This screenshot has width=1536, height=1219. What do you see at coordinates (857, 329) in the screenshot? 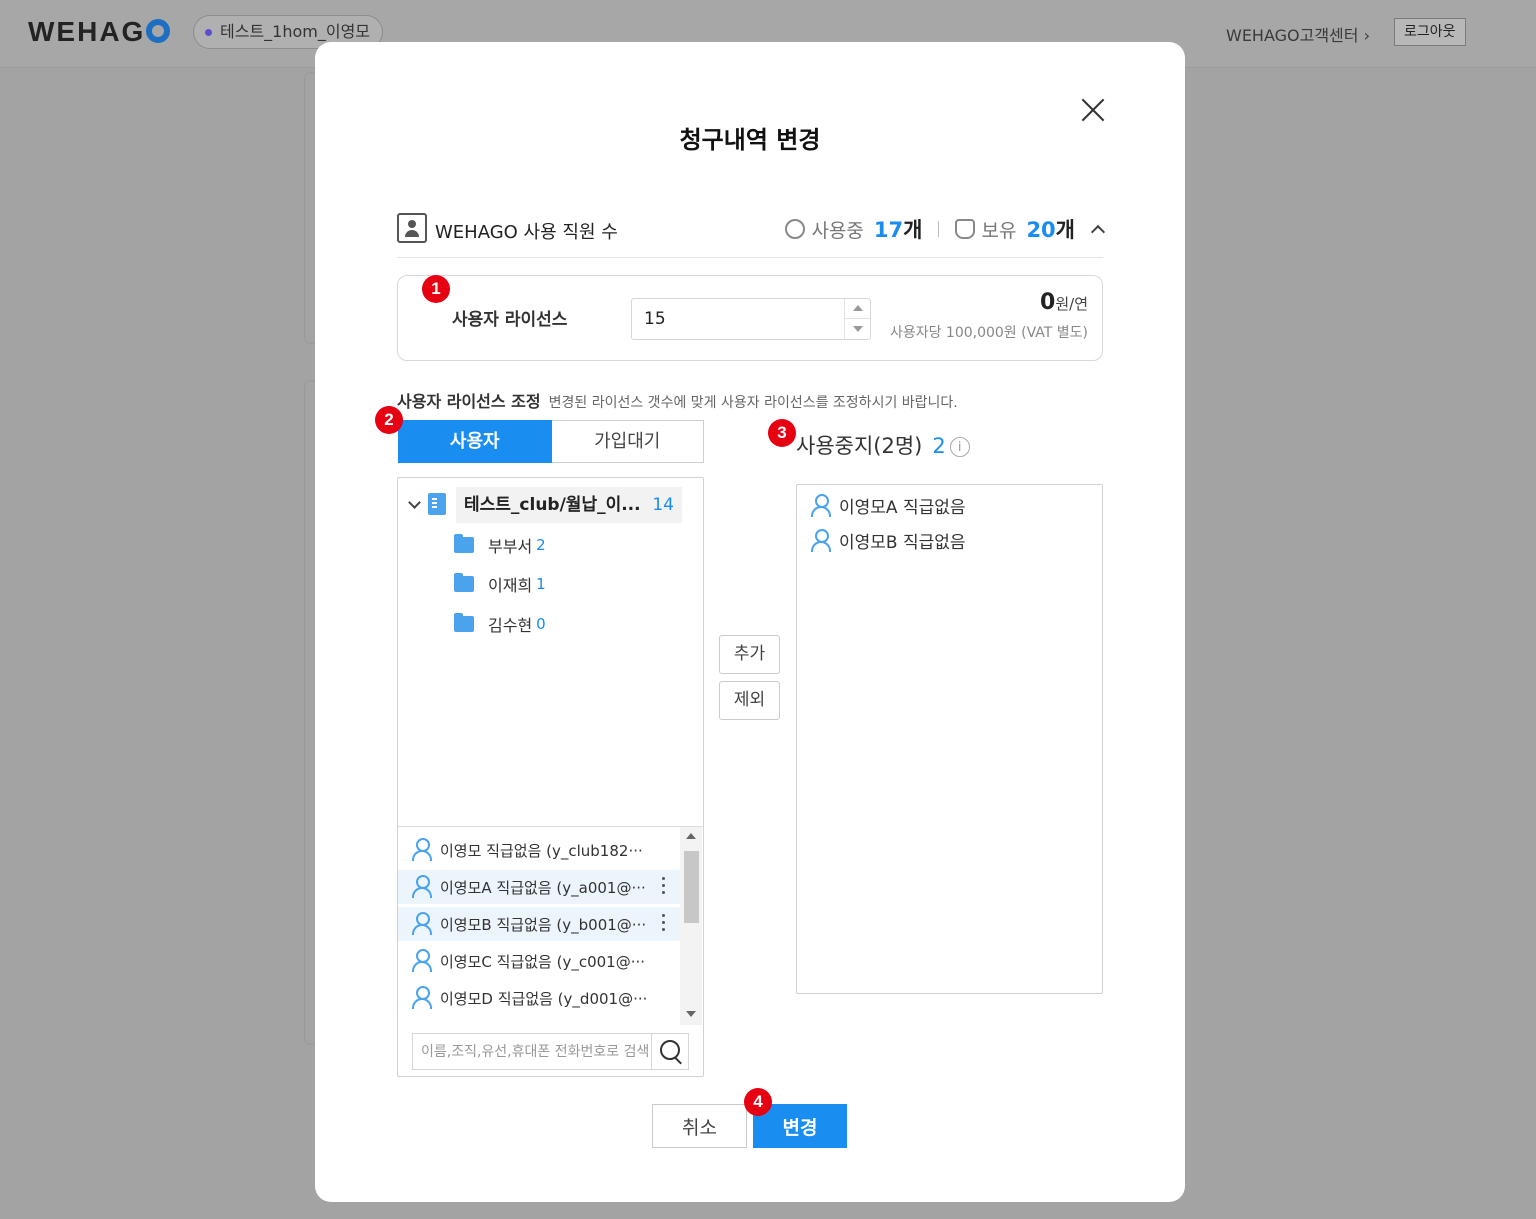
I see `decrement-icon` at bounding box center [857, 329].